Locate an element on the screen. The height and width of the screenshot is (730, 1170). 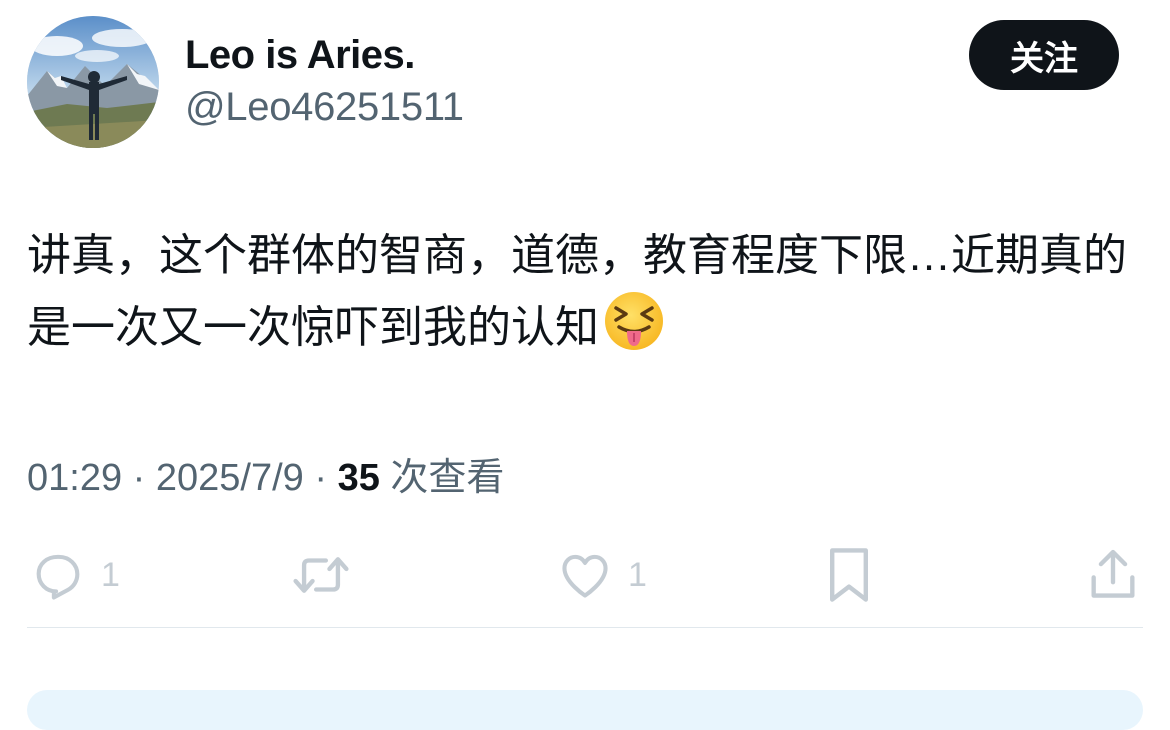
squinting-face-with-tongue-emoji is located at coordinates (634, 321).